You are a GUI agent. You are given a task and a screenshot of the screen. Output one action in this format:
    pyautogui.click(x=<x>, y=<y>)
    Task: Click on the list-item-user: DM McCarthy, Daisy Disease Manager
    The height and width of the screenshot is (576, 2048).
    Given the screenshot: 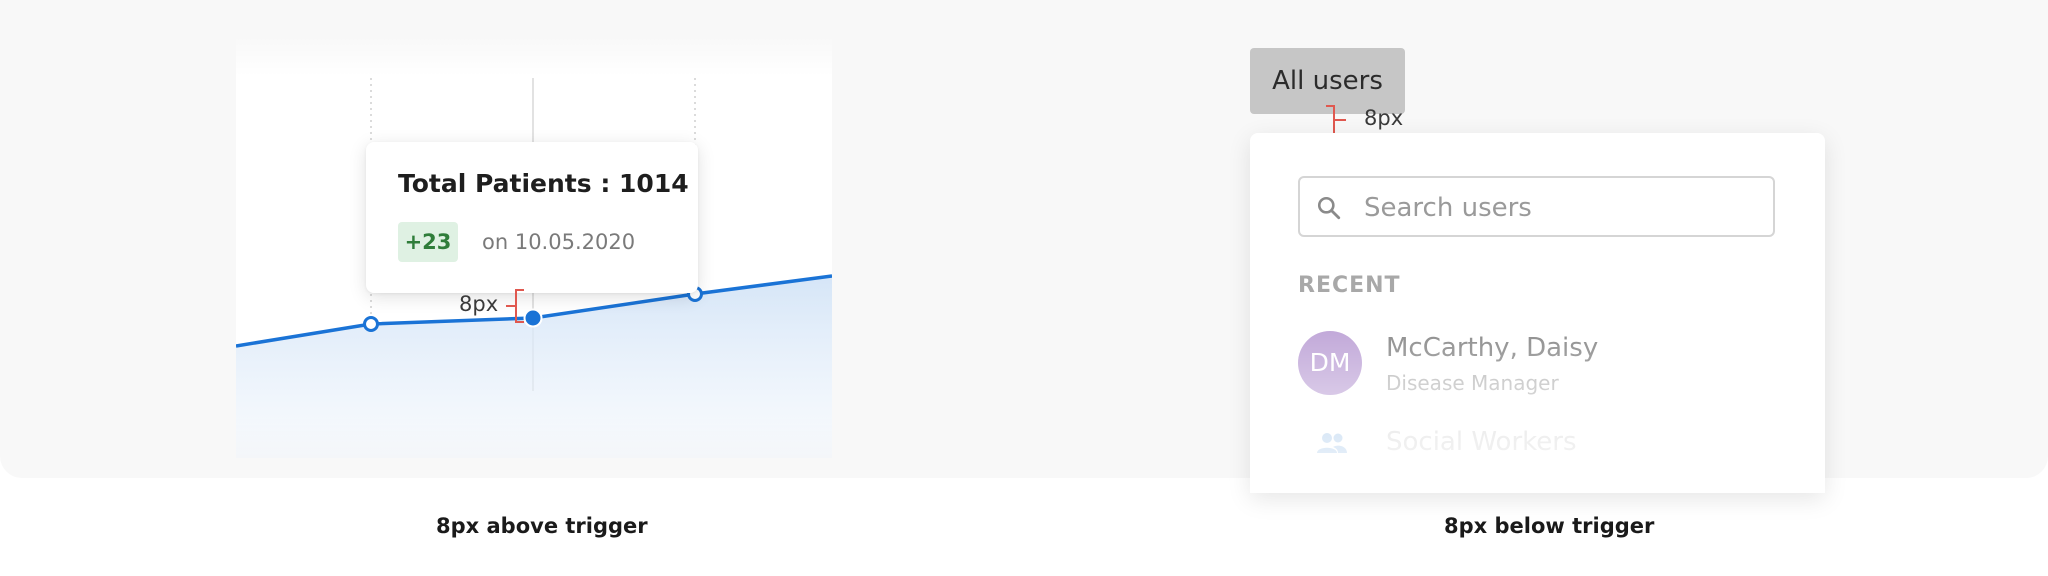 What is the action you would take?
    pyautogui.click(x=1538, y=366)
    